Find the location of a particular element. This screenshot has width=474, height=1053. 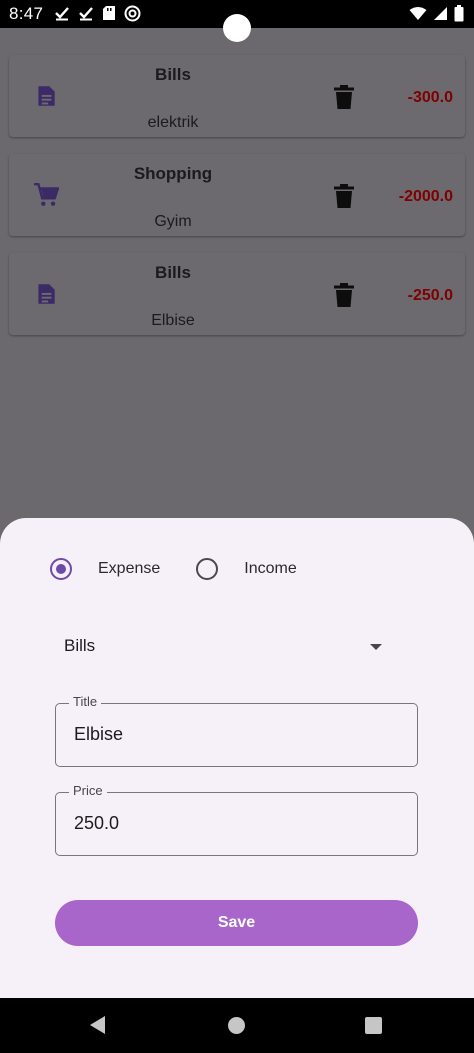

status-system-icons is located at coordinates (436, 13).